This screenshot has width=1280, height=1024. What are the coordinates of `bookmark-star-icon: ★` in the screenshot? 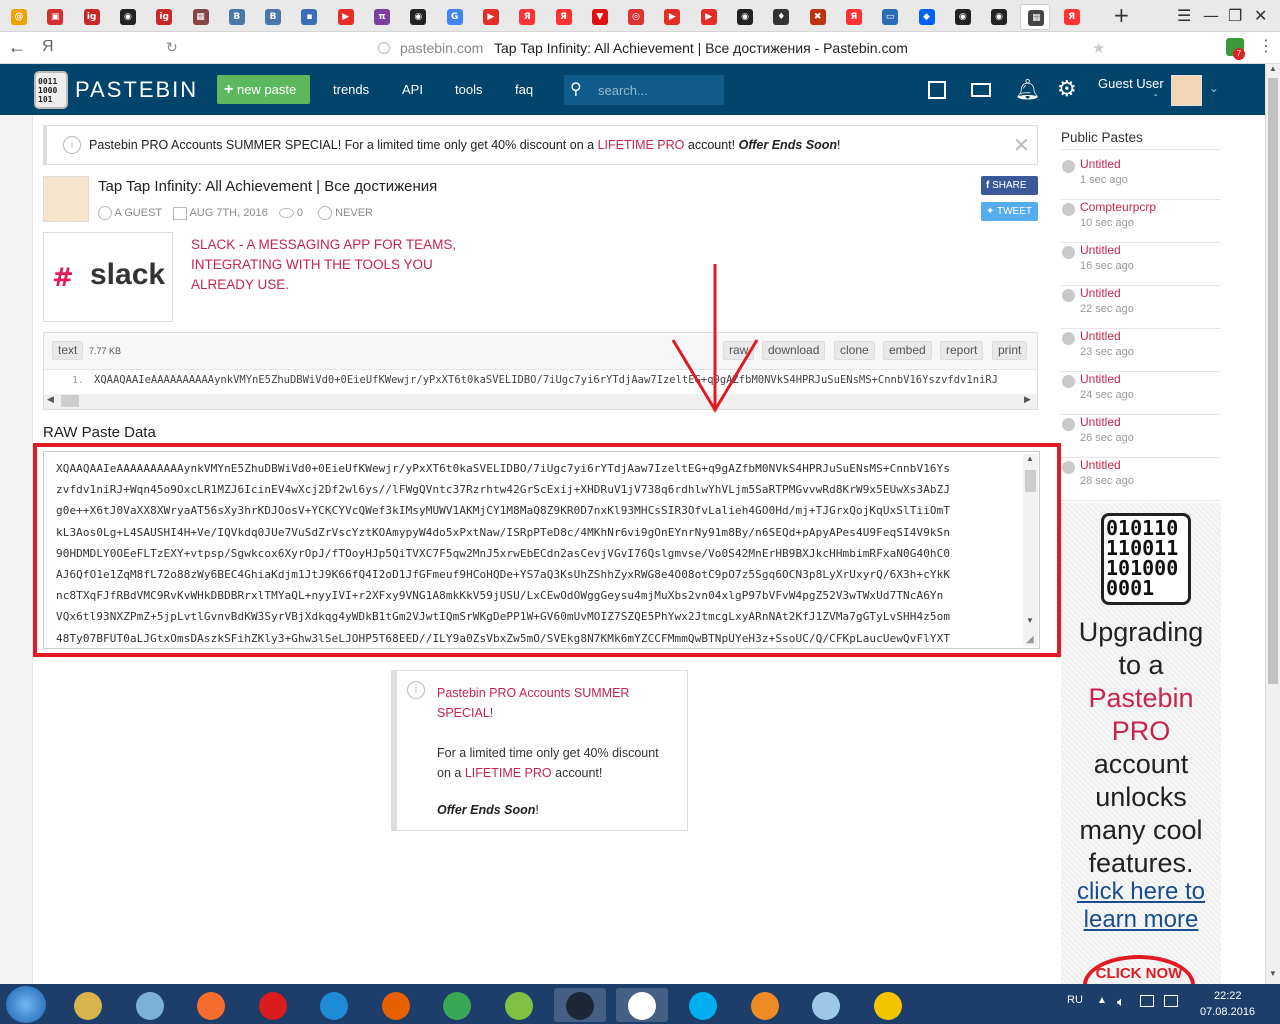 It's located at (1098, 48).